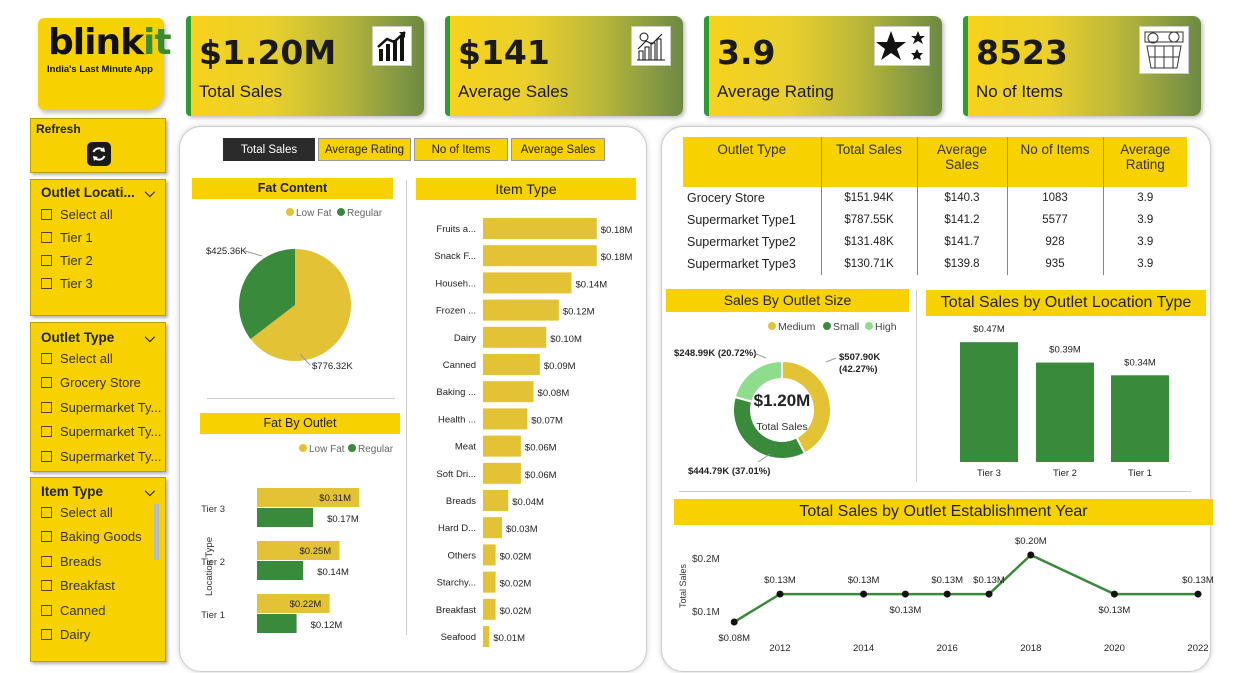  I want to click on tab-total-sales: Total Sales, so click(269, 149).